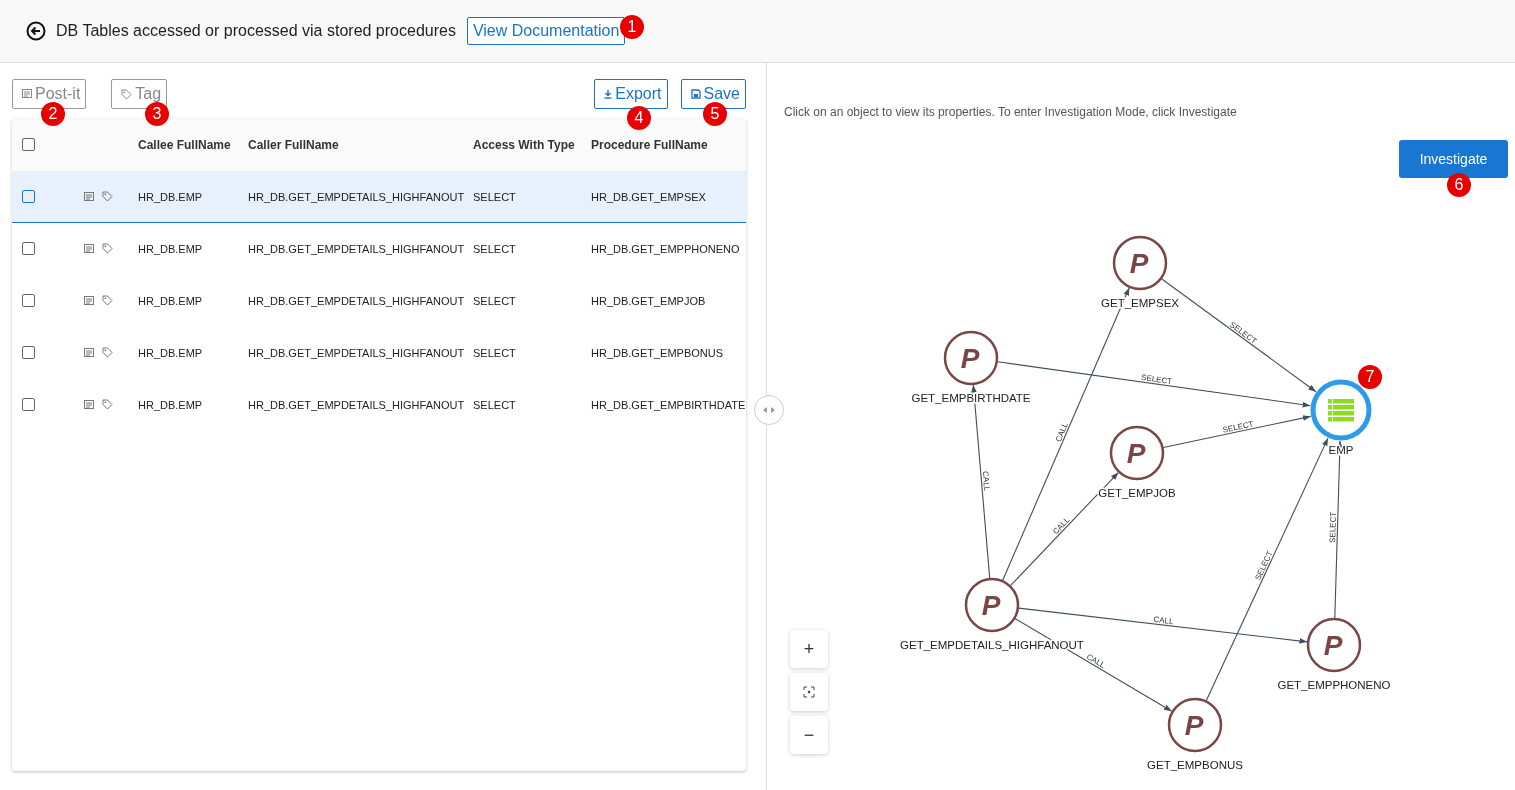  I want to click on investigate-button: Investigate, so click(1453, 159).